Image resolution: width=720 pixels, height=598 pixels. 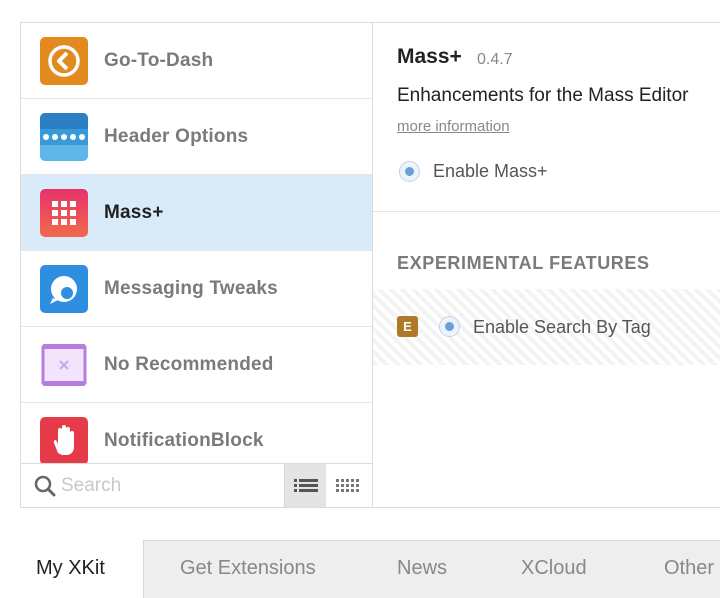 I want to click on search-bar, so click(x=196, y=485).